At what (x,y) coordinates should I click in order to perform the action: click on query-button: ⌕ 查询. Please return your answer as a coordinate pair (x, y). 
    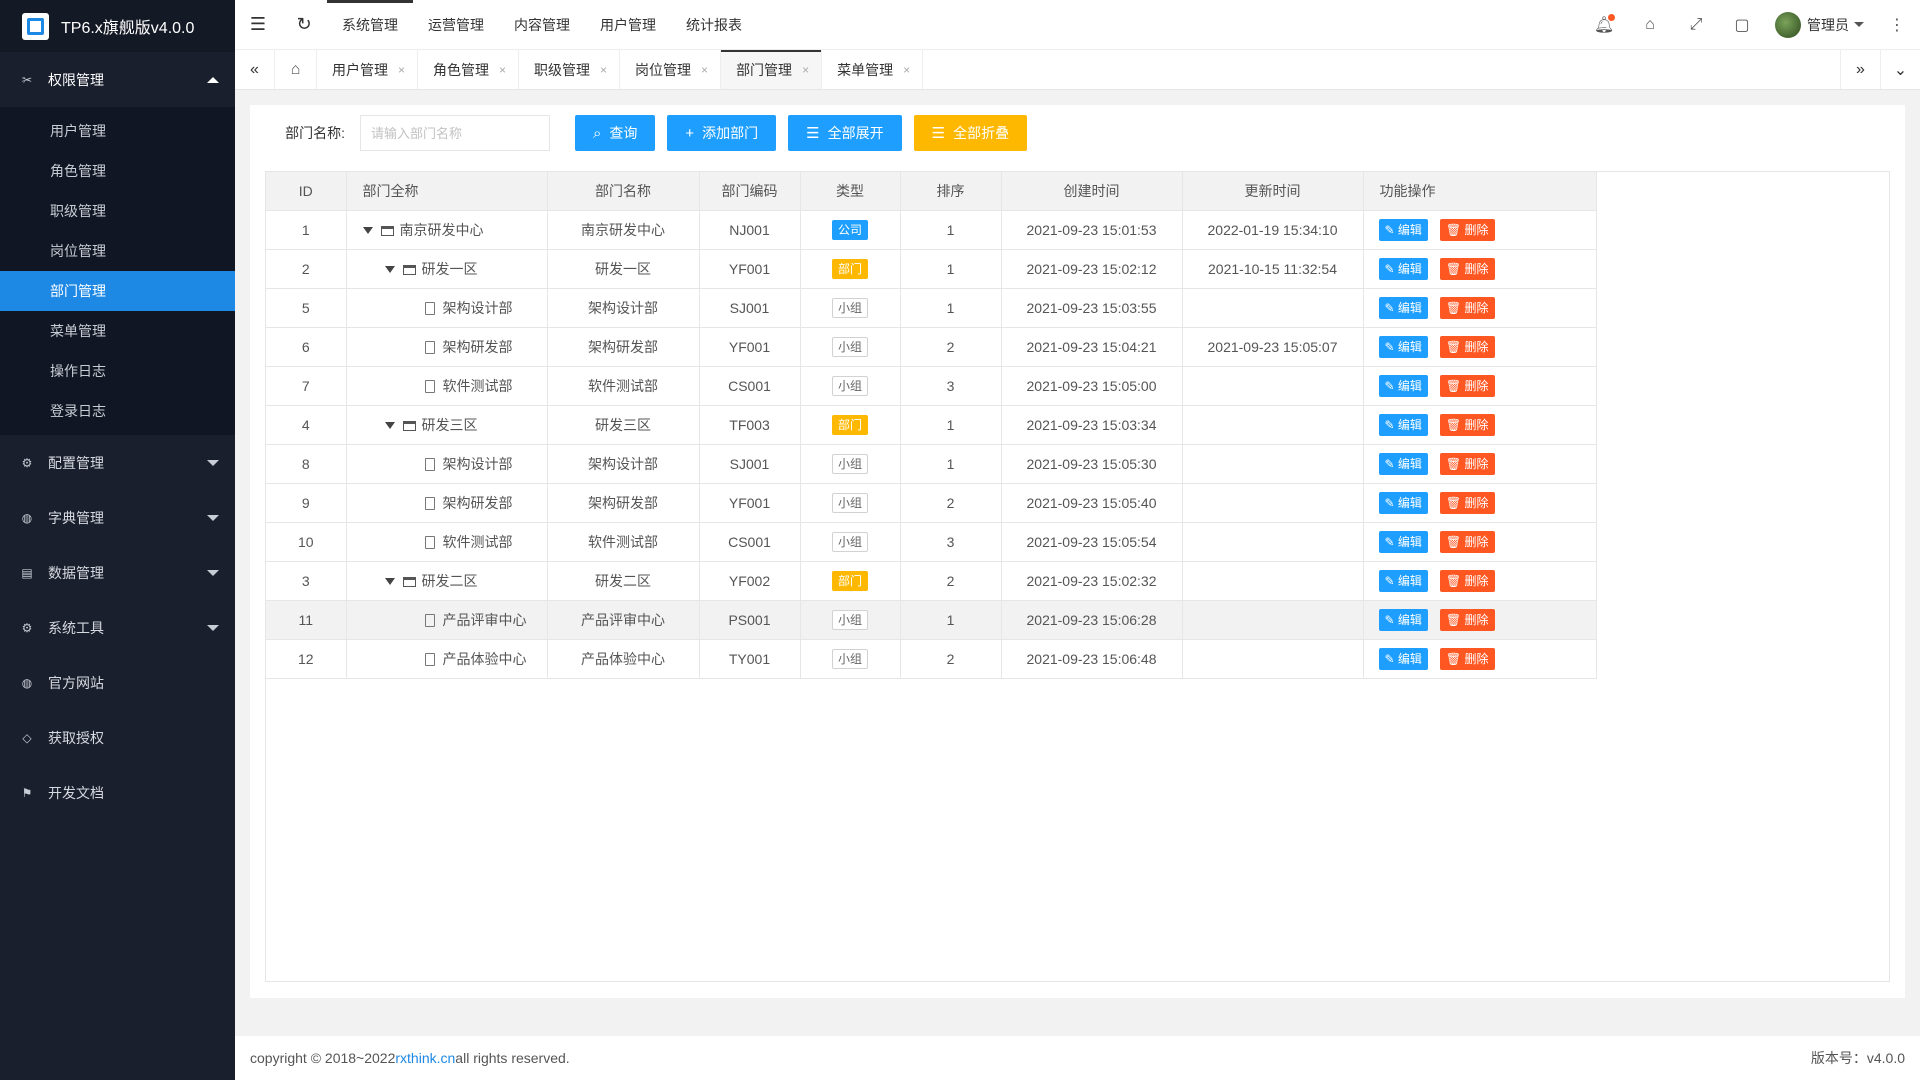
    Looking at the image, I should click on (615, 133).